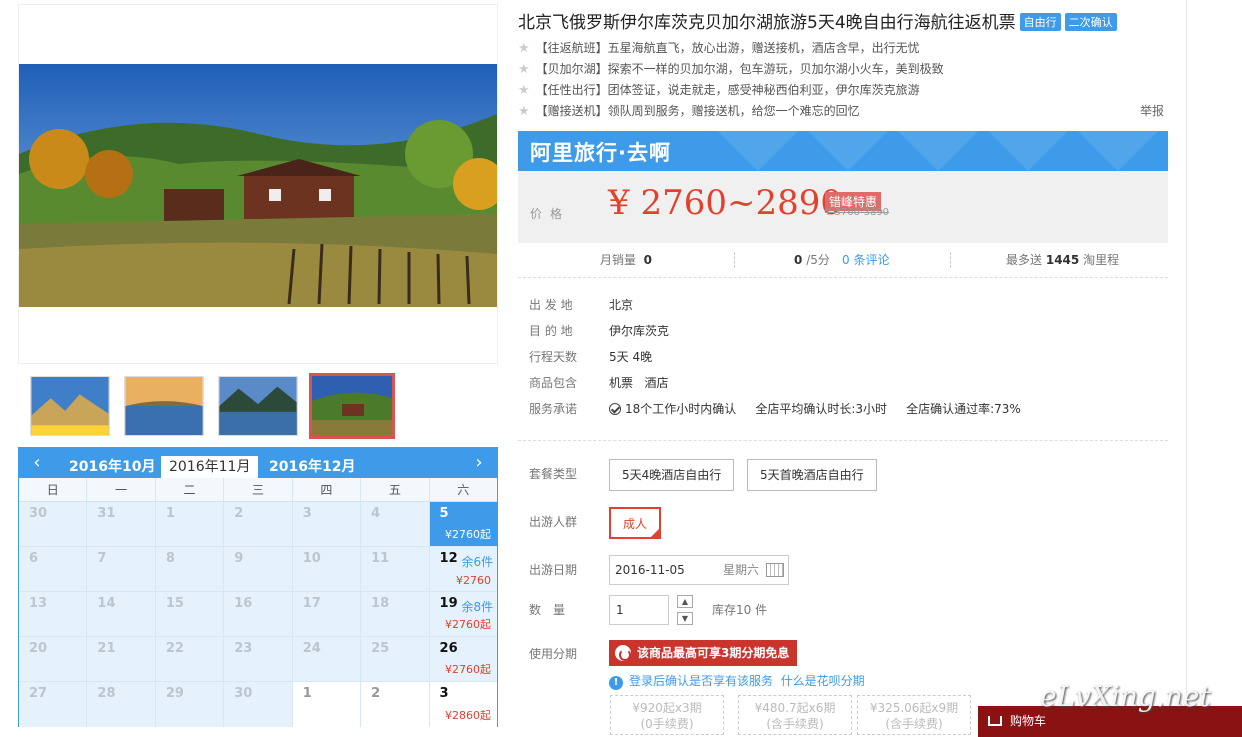 The width and height of the screenshot is (1242, 737). I want to click on next-month-icon: ›, so click(479, 462).